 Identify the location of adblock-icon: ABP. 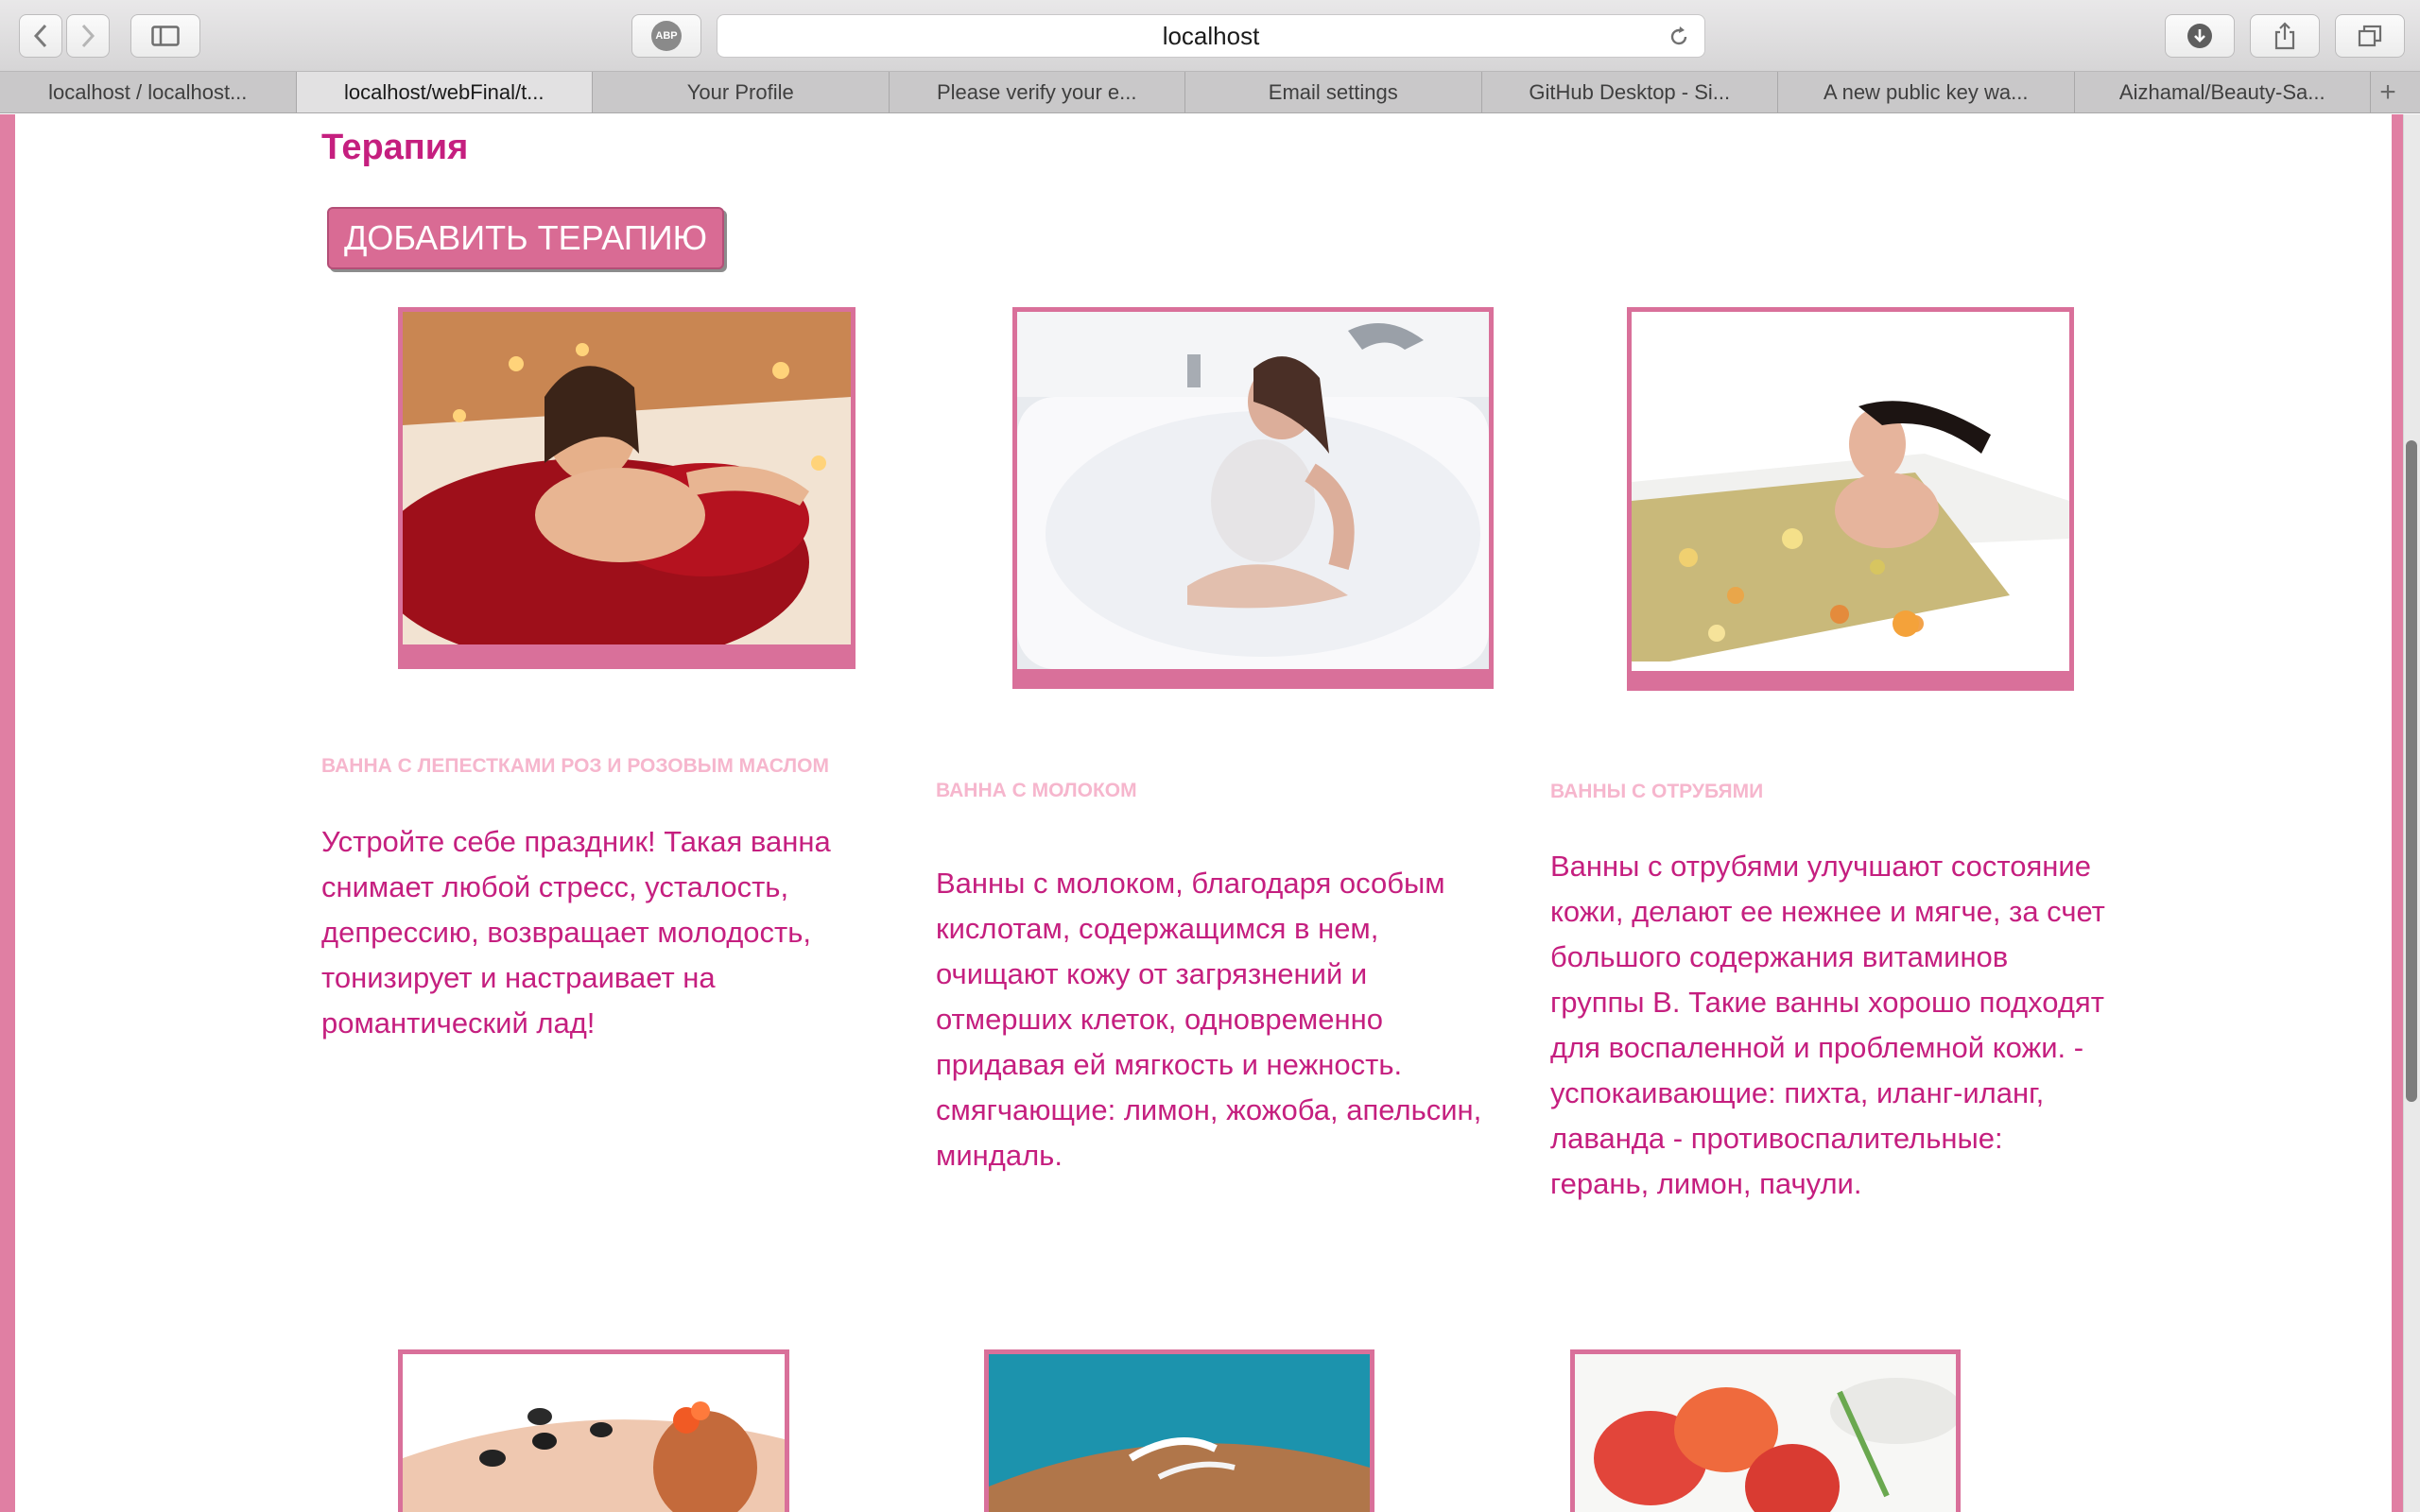
(666, 36).